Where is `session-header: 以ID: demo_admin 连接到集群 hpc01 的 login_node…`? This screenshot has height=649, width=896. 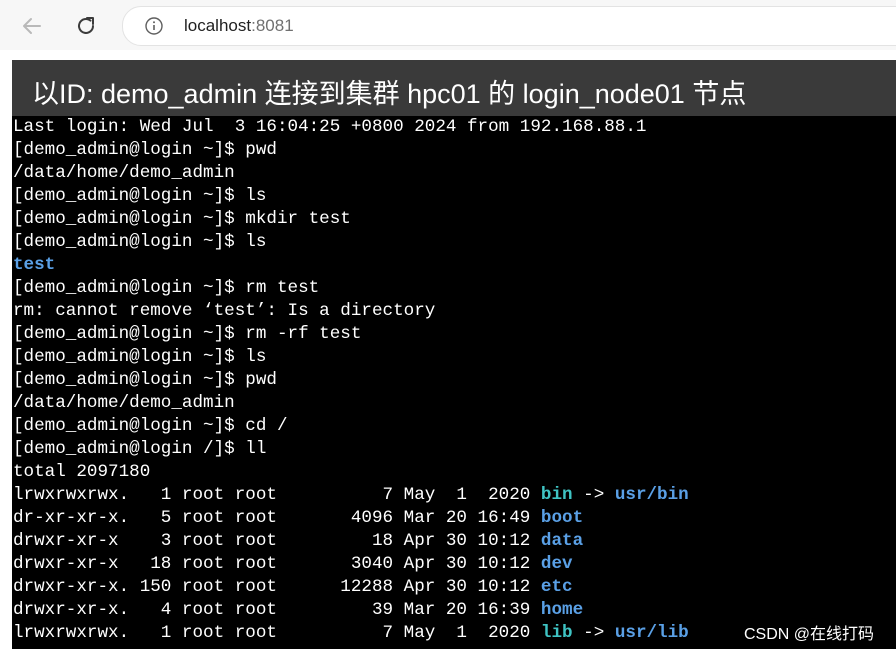
session-header: 以ID: demo_admin 连接到集群 hpc01 的 login_node… is located at coordinates (454, 88).